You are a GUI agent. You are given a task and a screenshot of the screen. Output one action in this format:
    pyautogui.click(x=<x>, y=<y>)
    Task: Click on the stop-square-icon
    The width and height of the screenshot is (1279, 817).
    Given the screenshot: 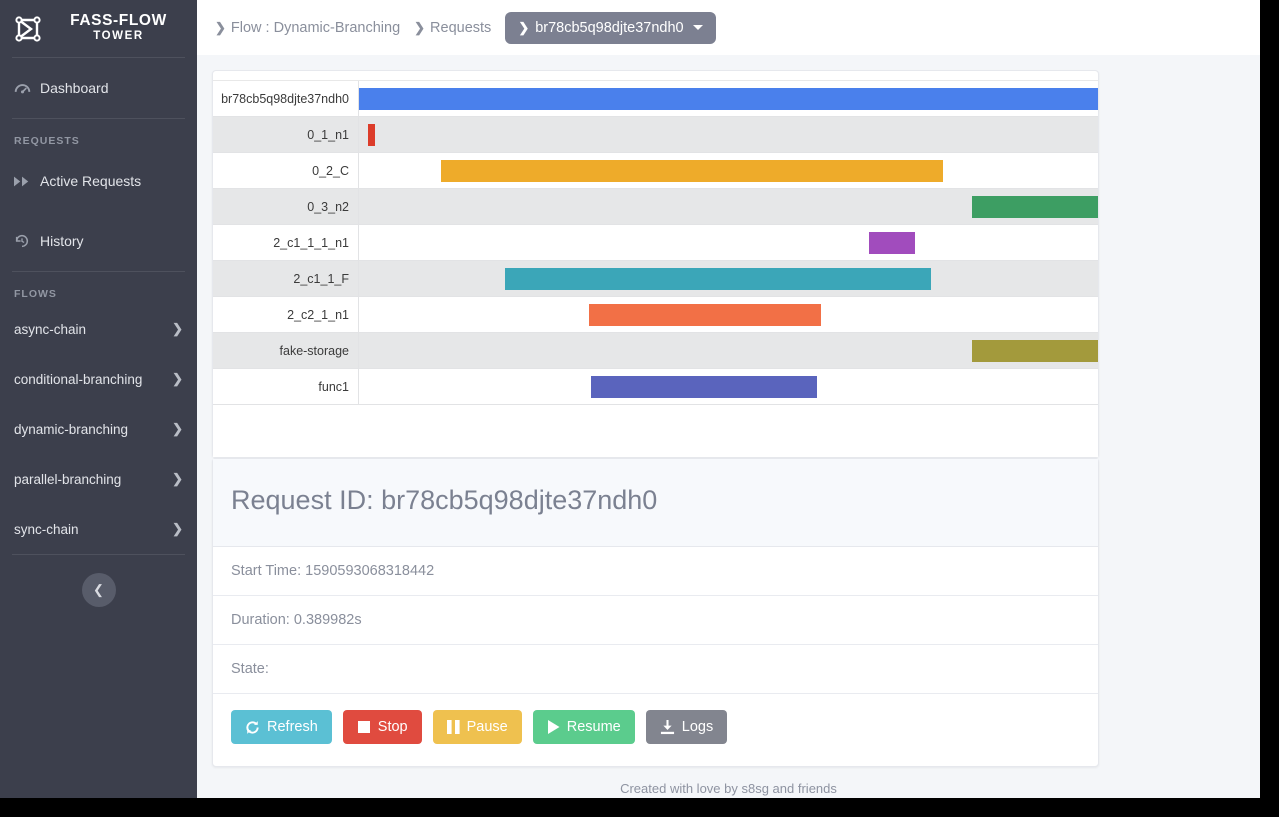 What is the action you would take?
    pyautogui.click(x=364, y=727)
    